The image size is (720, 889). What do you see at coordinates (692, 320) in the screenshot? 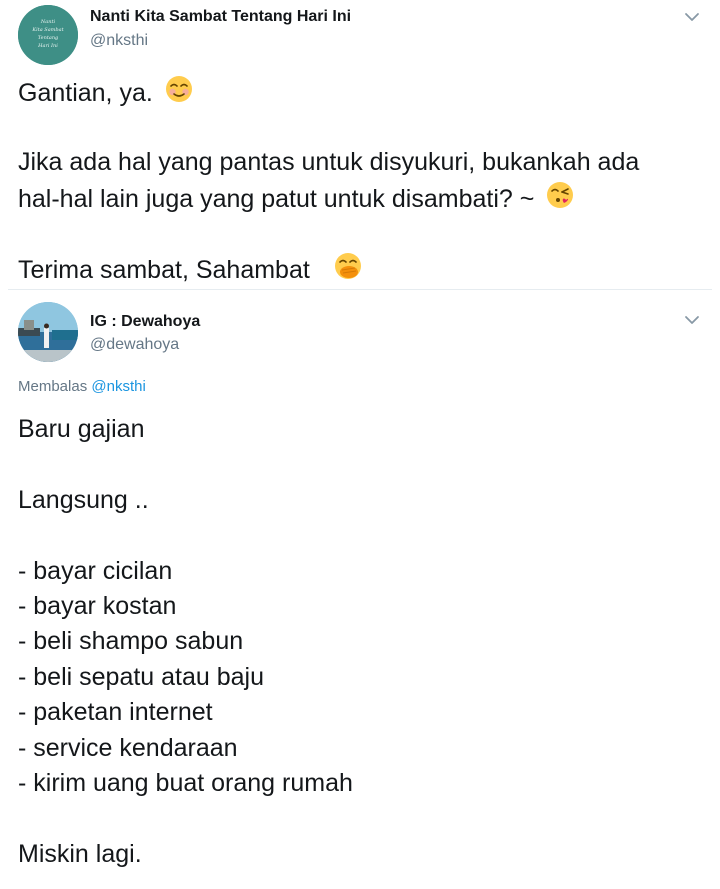
I see `chevron-down-icon` at bounding box center [692, 320].